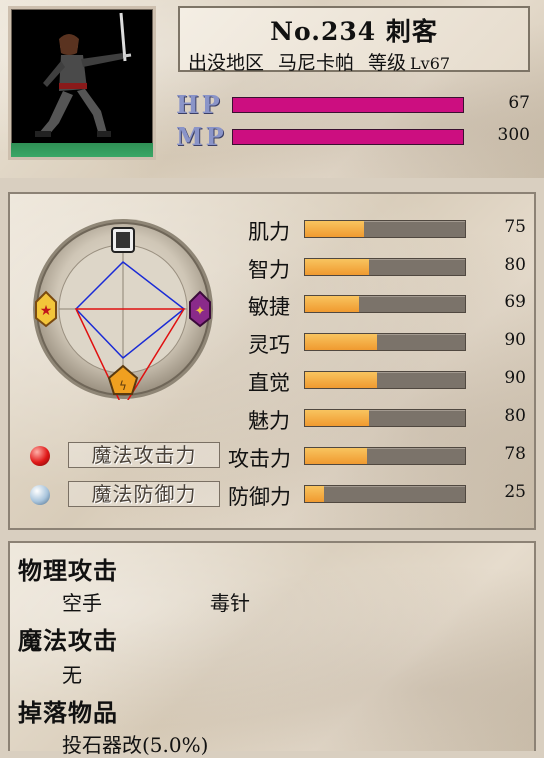  I want to click on stat-label: 直觉, so click(269, 383).